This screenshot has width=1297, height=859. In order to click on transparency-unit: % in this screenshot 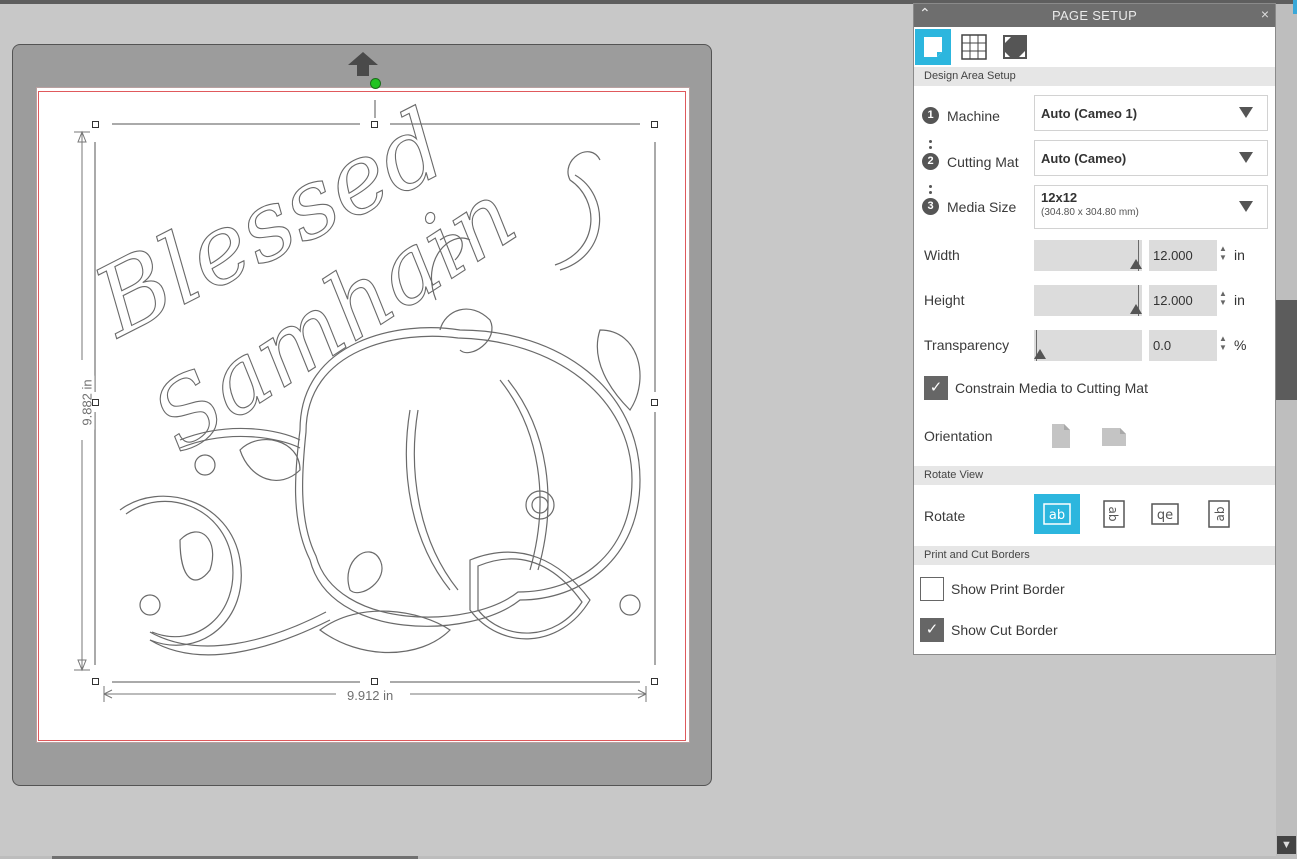, I will do `click(1240, 345)`.